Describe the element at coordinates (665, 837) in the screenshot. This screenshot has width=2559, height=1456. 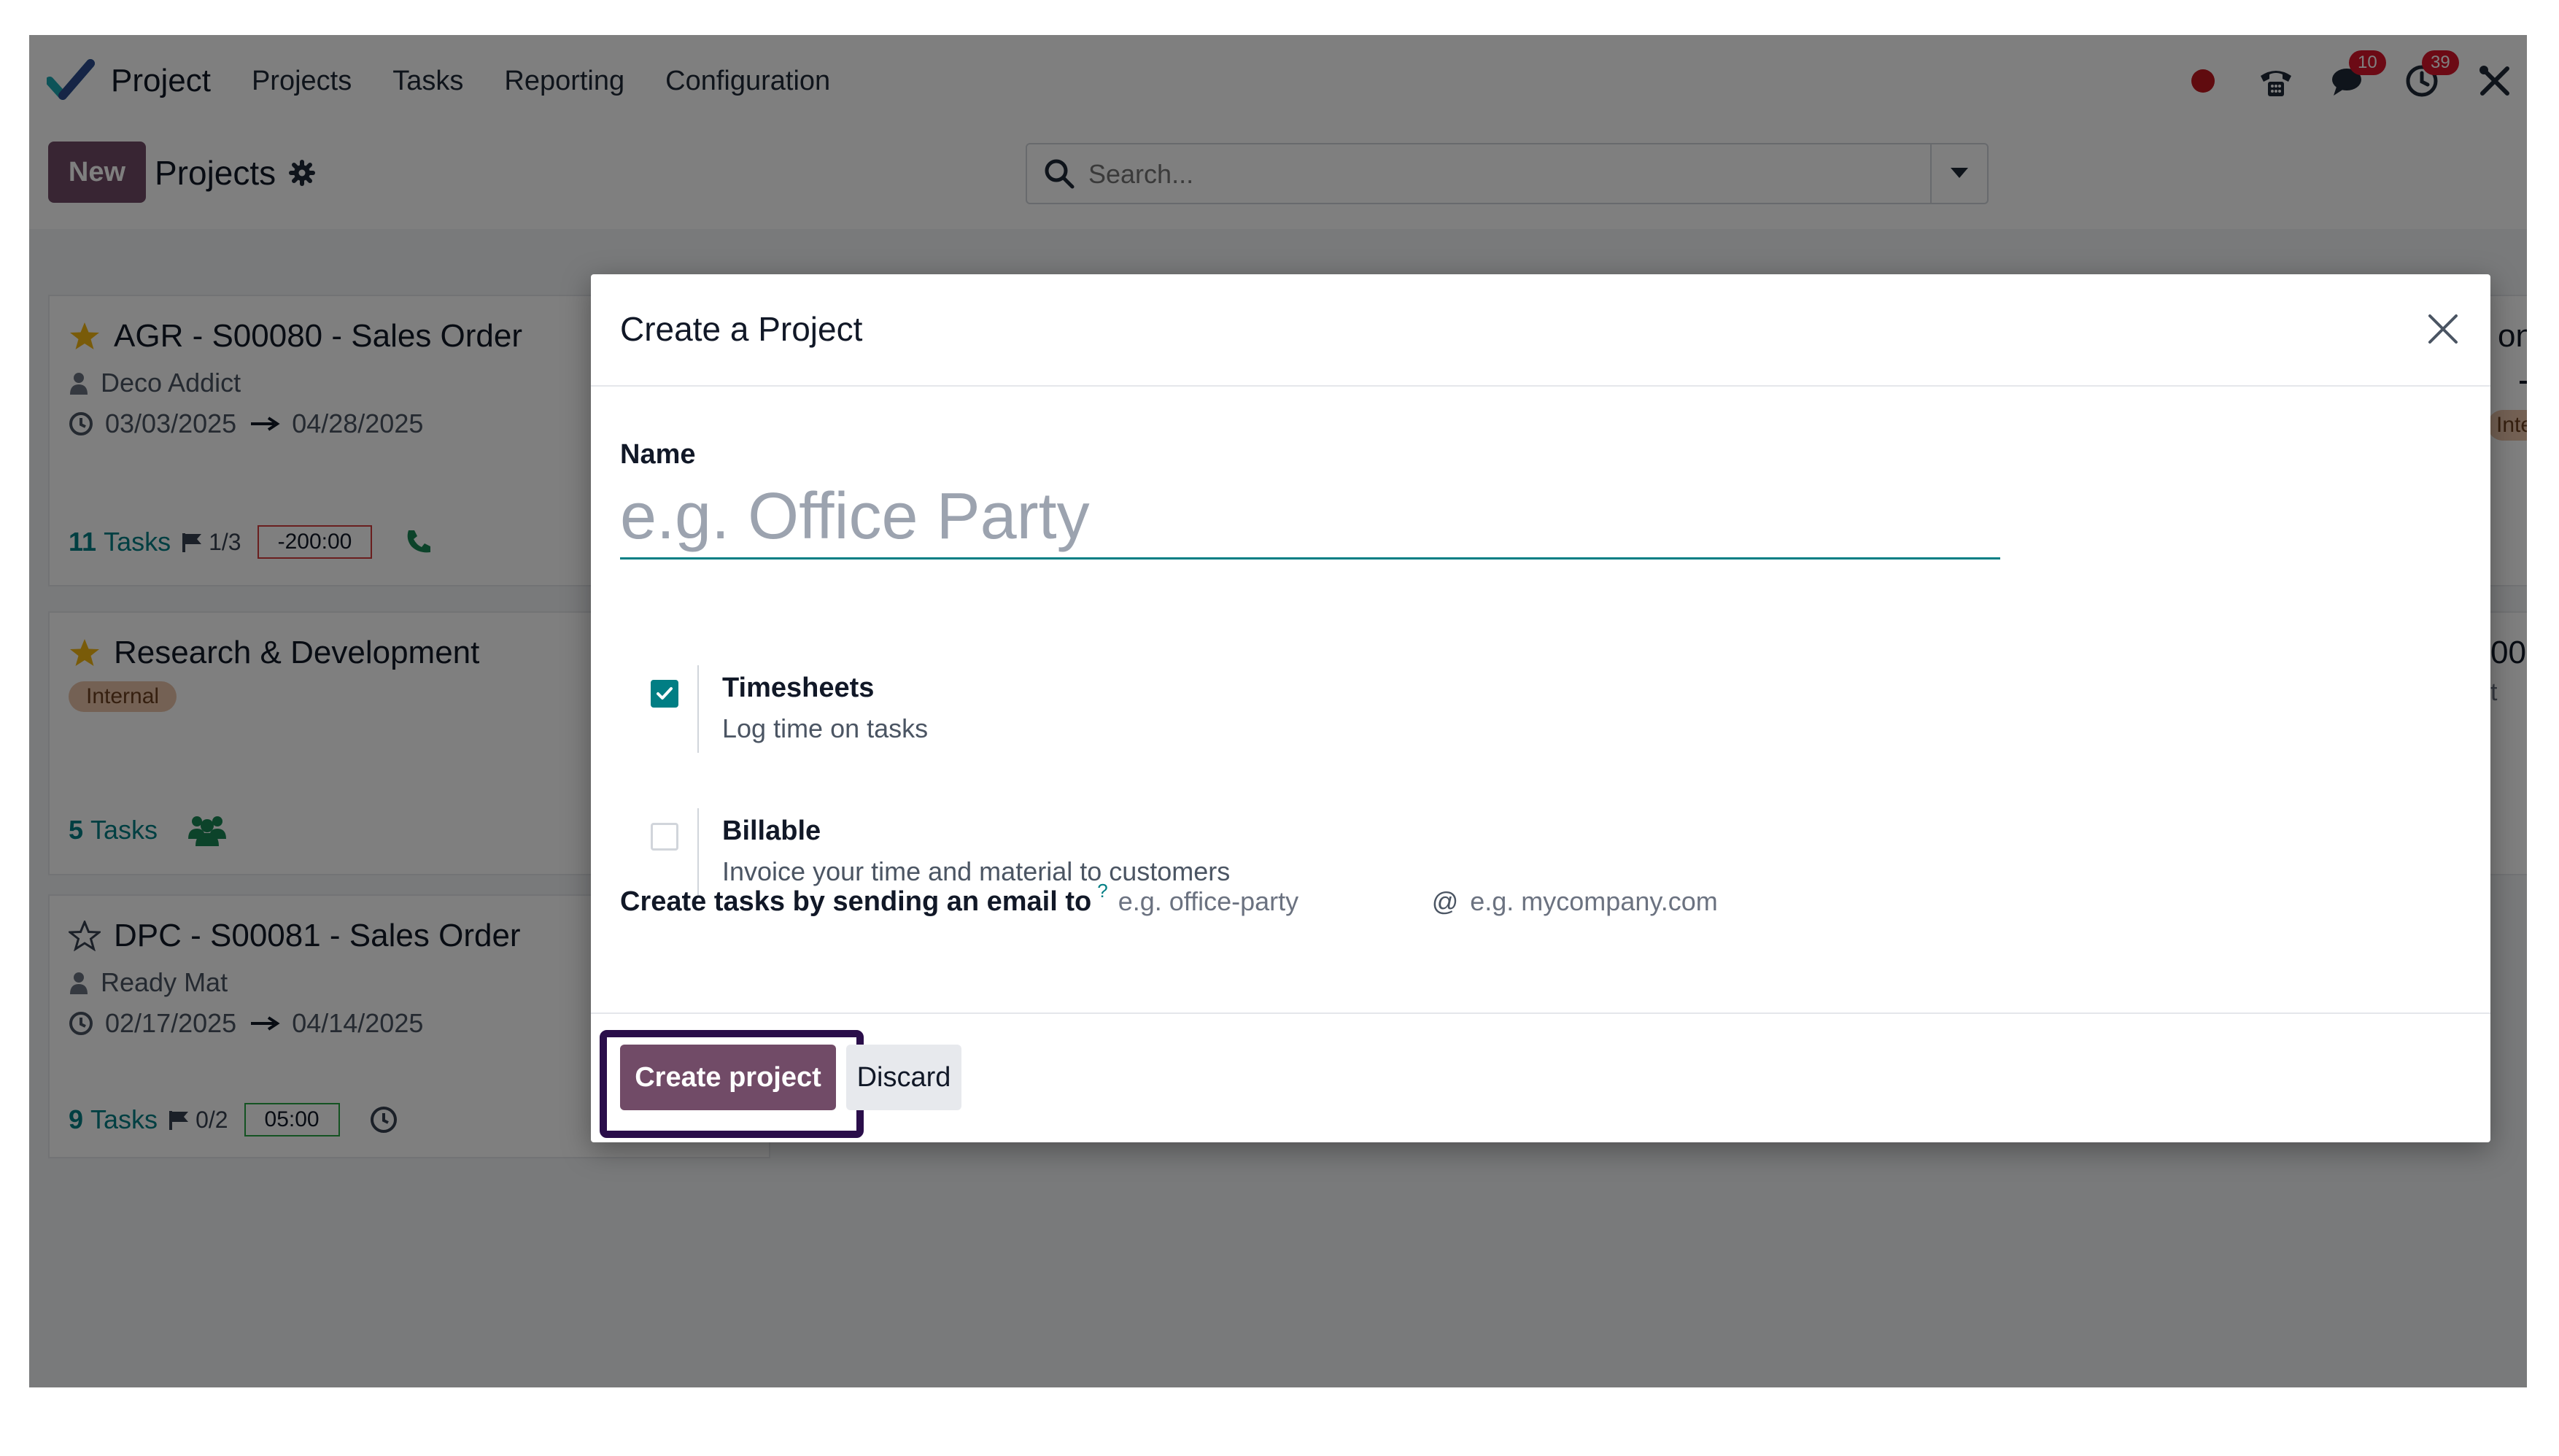
I see `billable-checkbox` at that location.